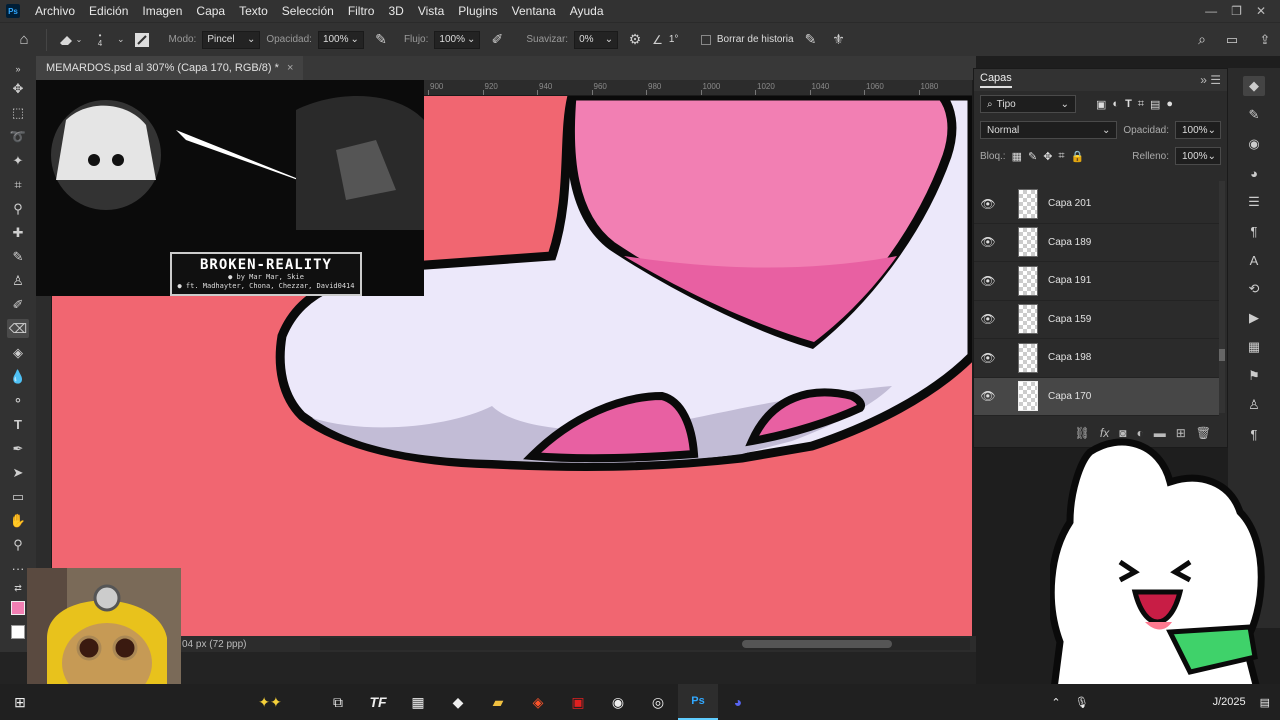 Image resolution: width=1280 pixels, height=720 pixels. Describe the element at coordinates (121, 39) in the screenshot. I see `chevron-down-icon: ⌄` at that location.